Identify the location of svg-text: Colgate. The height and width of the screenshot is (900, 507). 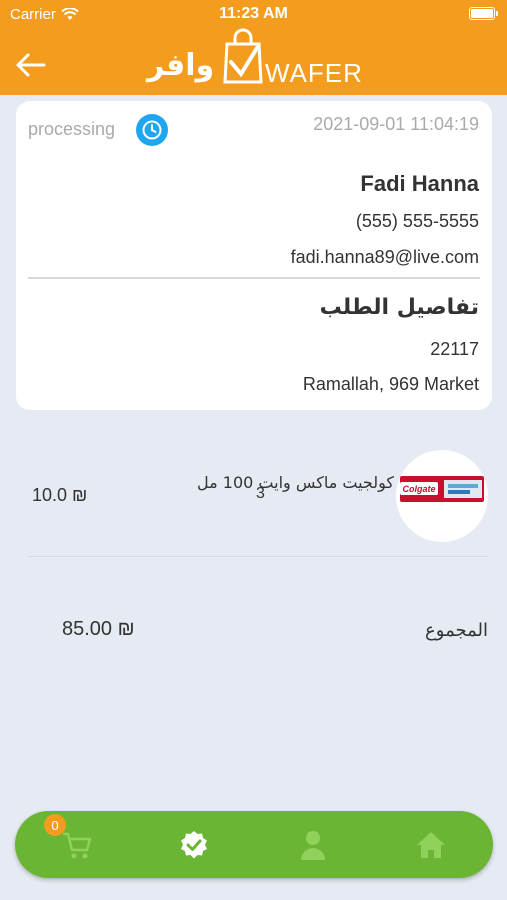
(418, 489).